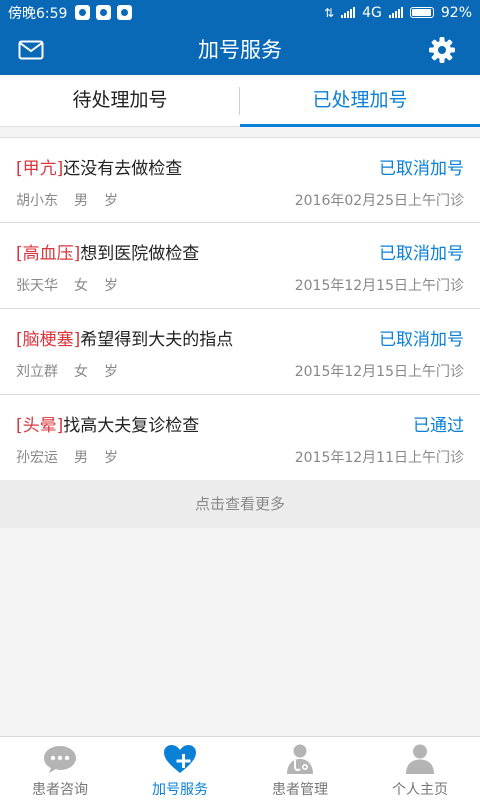  Describe the element at coordinates (37, 286) in the screenshot. I see `patient-name: 张天华` at that location.